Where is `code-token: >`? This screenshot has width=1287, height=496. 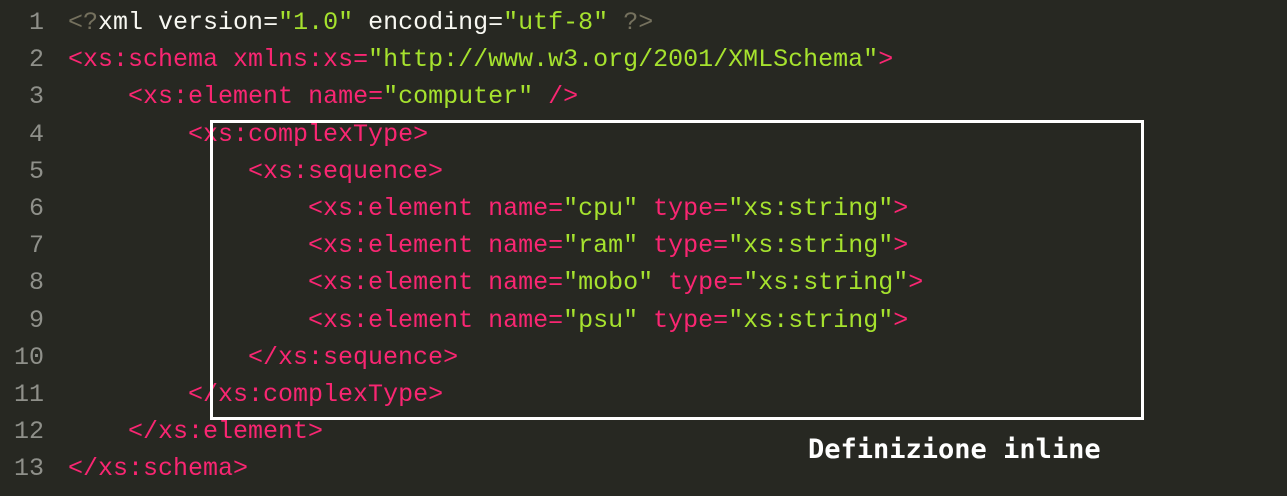
code-token: > is located at coordinates (886, 60).